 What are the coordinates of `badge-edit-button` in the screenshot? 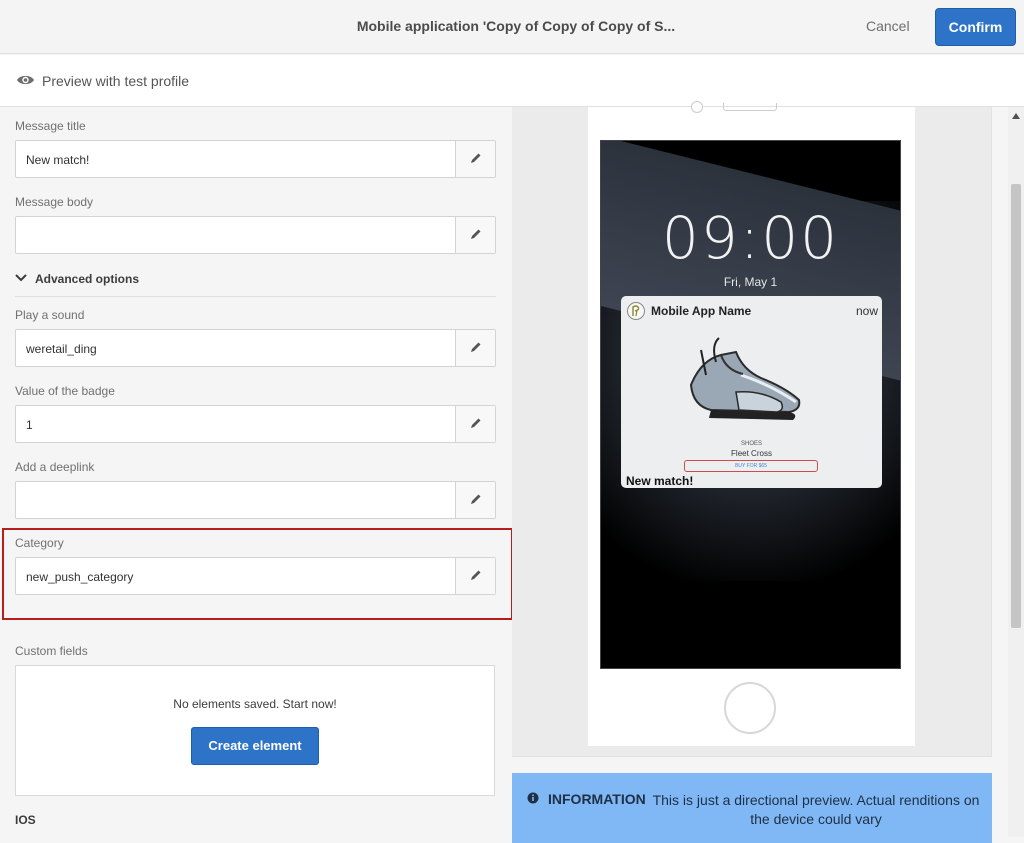 It's located at (475, 424).